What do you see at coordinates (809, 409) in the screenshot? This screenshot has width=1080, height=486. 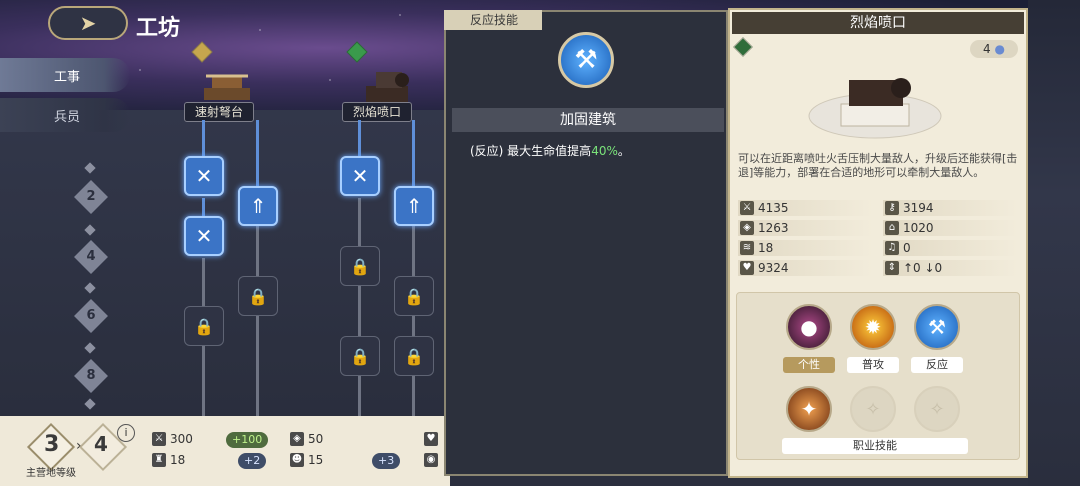 I see `job-skill-icon: ✦` at bounding box center [809, 409].